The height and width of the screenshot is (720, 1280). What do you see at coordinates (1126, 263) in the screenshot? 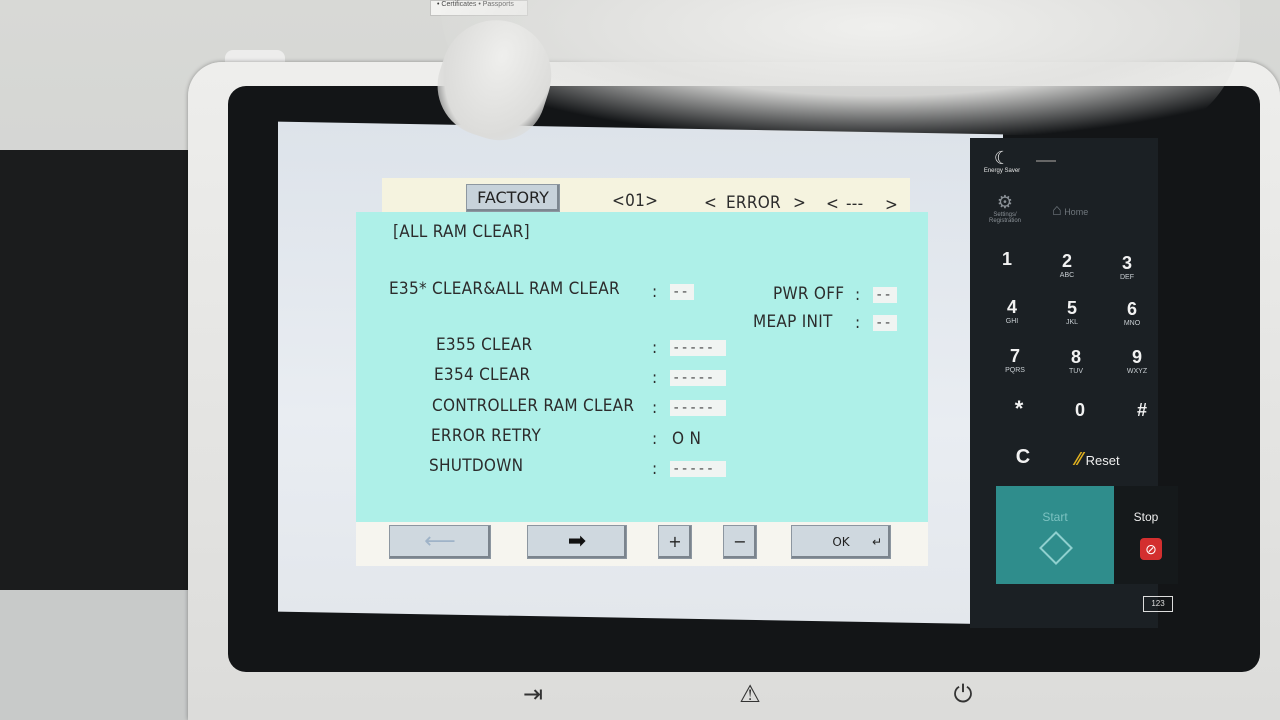
I see `key-digit: 3` at bounding box center [1126, 263].